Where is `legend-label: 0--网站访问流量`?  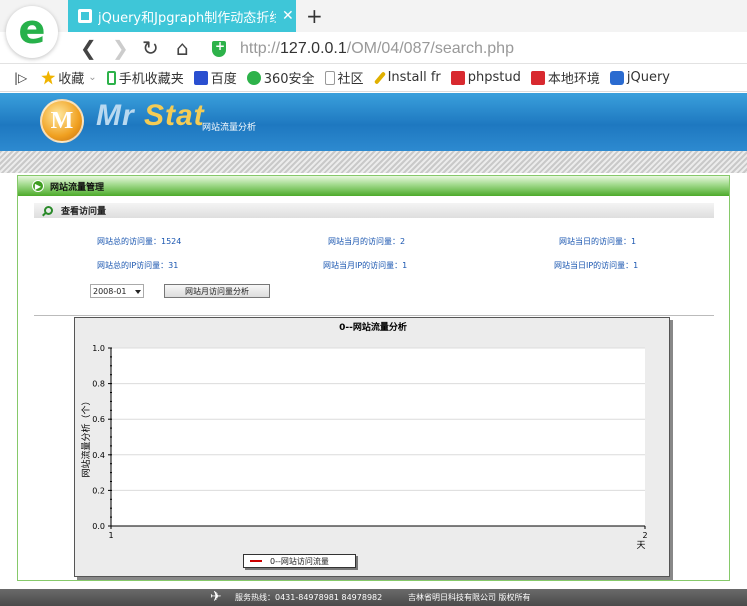 legend-label: 0--网站访问流量 is located at coordinates (299, 561).